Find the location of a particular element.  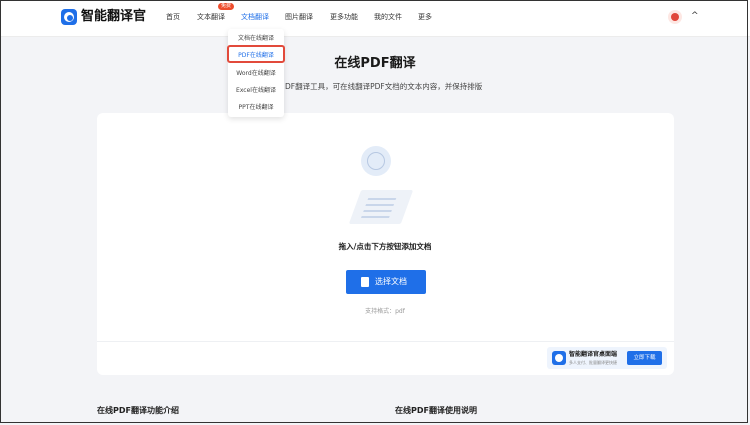

select-document-label: 选择文档 is located at coordinates (391, 281).